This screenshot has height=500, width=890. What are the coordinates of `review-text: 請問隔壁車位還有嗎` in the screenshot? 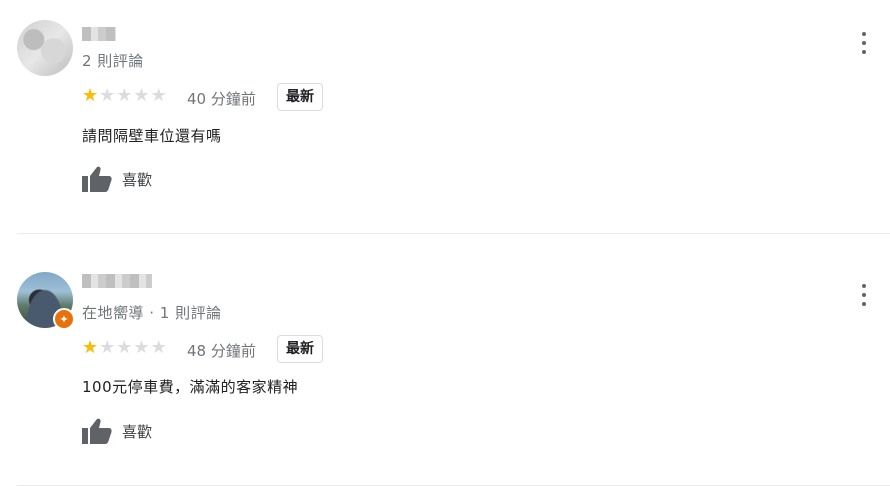 It's located at (152, 136).